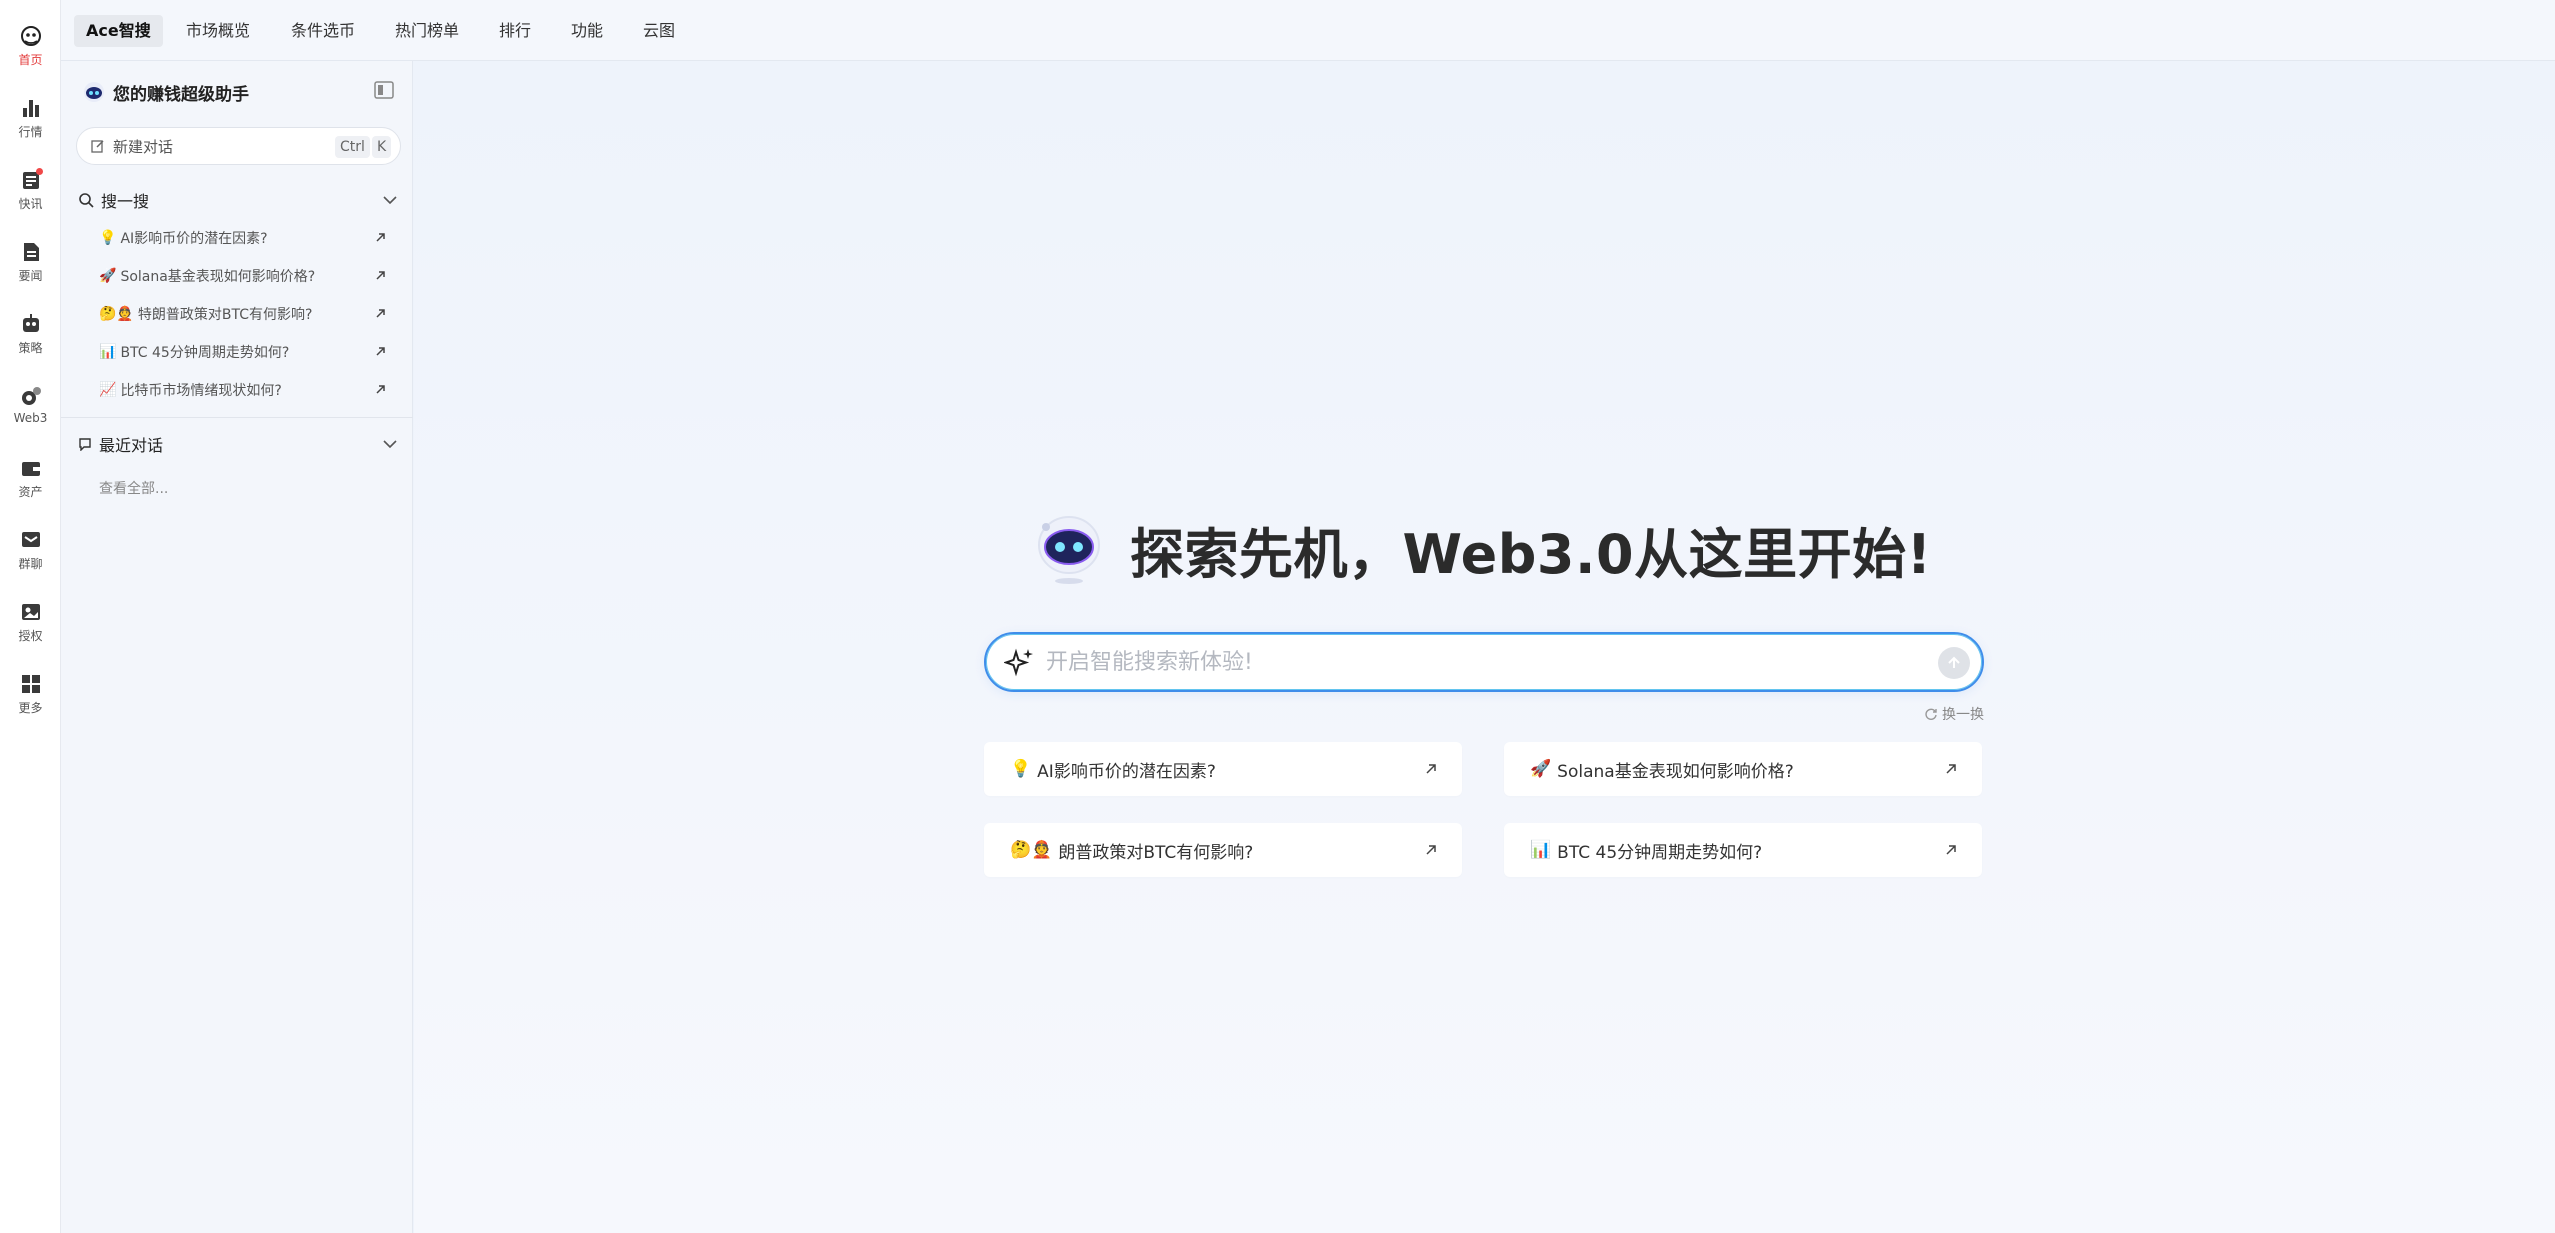 The width and height of the screenshot is (2555, 1233). Describe the element at coordinates (194, 239) in the screenshot. I see `question-text: AI影响币价的潜在因素?` at that location.